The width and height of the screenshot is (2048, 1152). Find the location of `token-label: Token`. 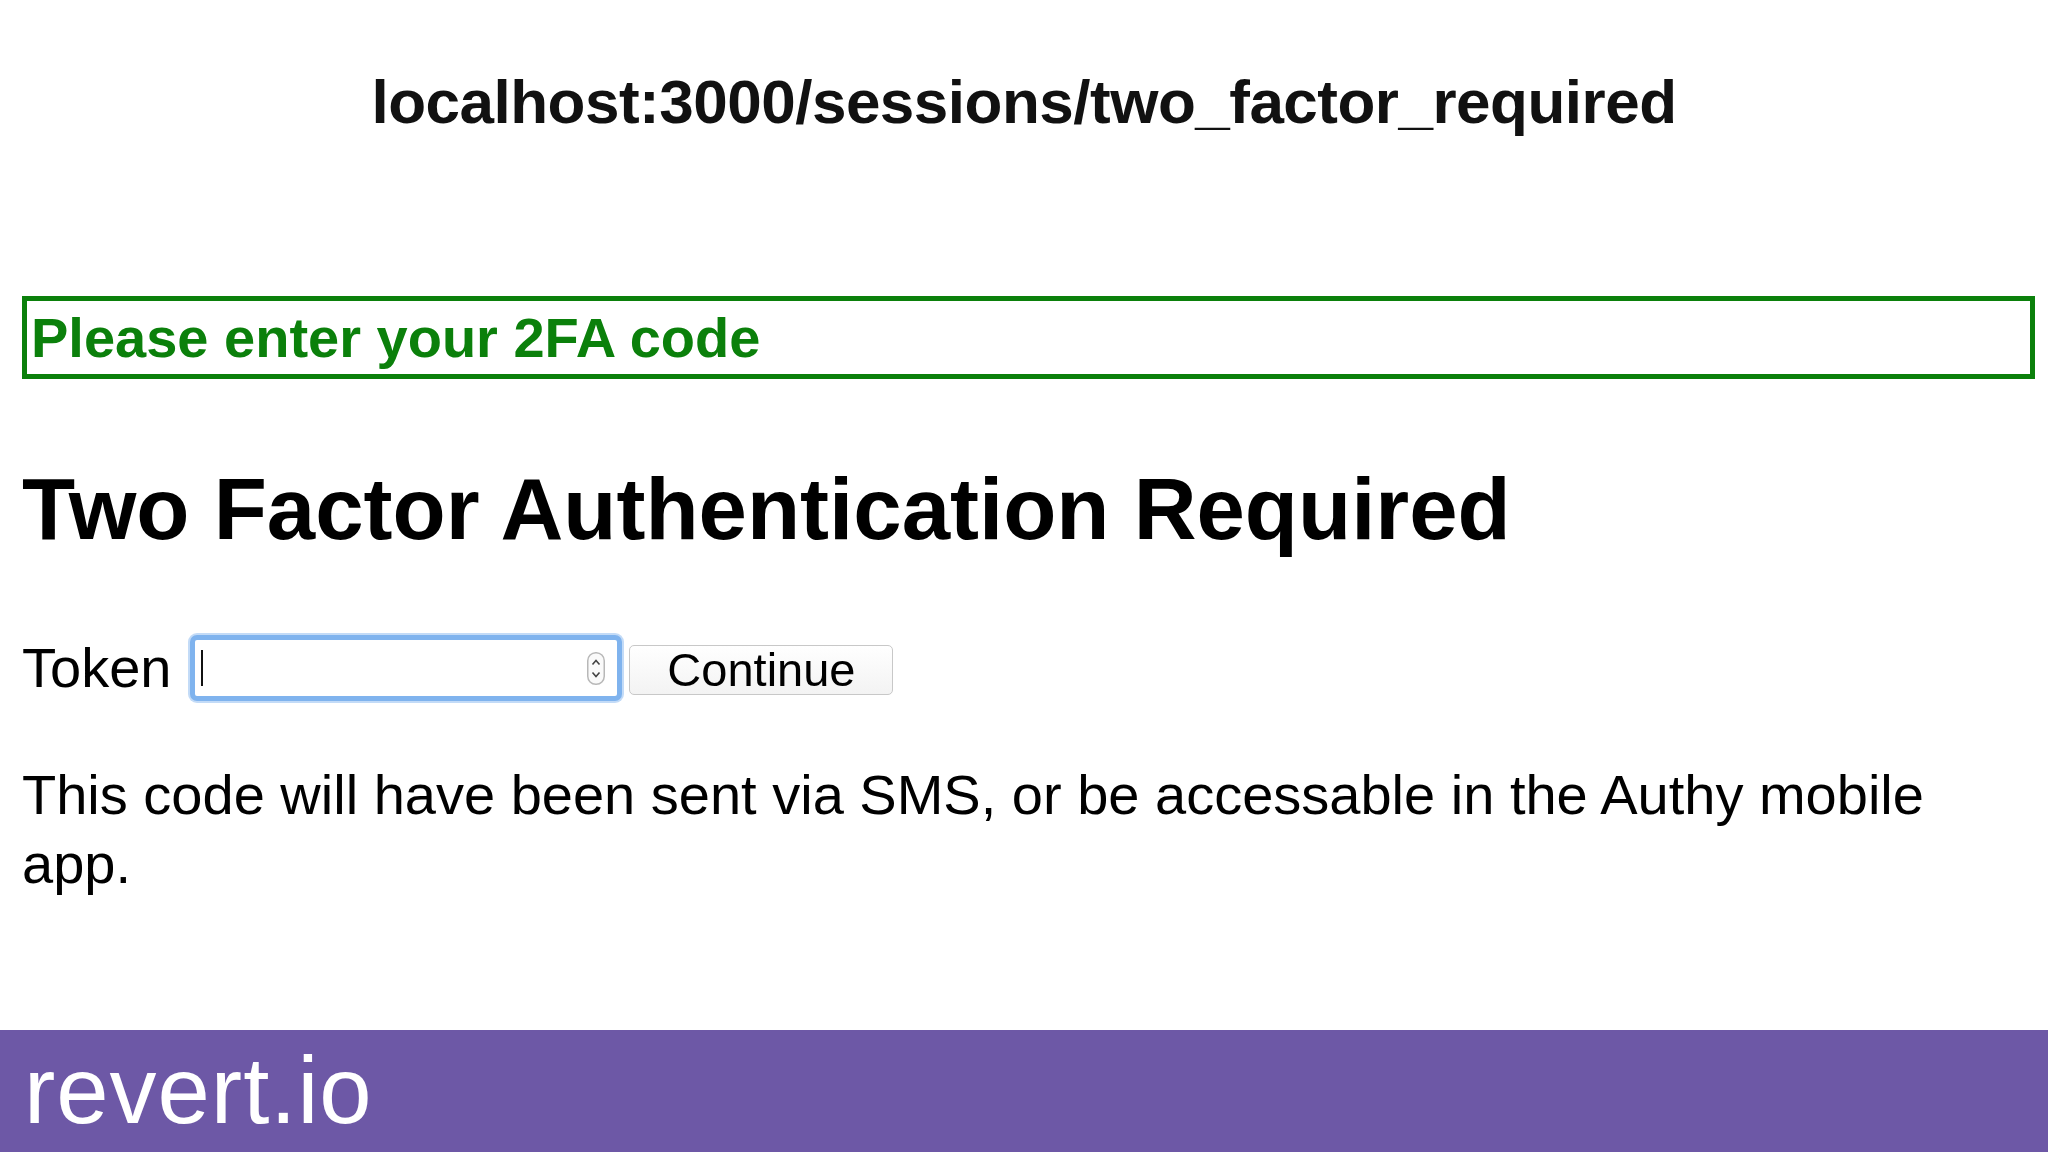

token-label: Token is located at coordinates (97, 668).